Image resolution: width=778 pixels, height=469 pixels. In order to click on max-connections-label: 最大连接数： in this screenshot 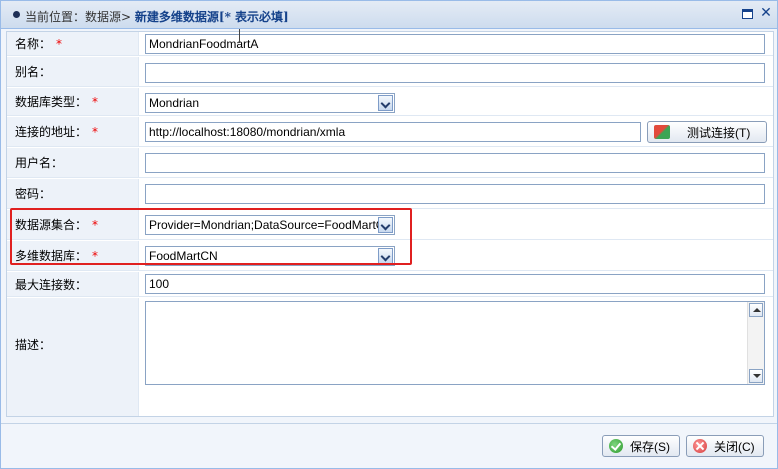, I will do `click(51, 284)`.